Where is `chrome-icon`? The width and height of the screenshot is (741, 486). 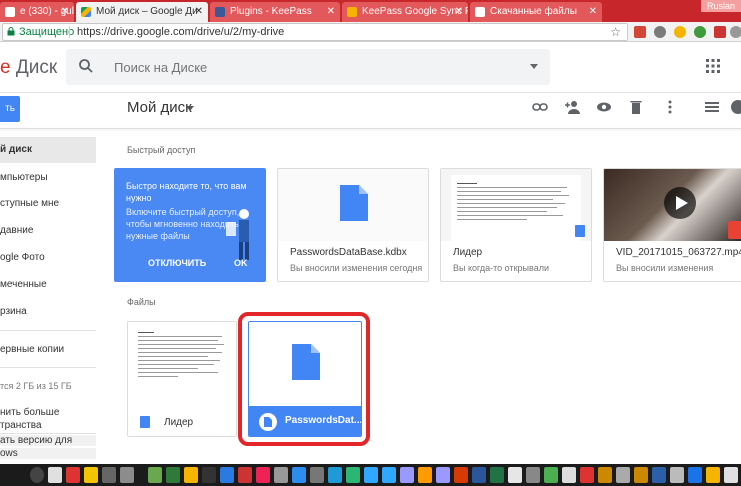
chrome-icon is located at coordinates (695, 475).